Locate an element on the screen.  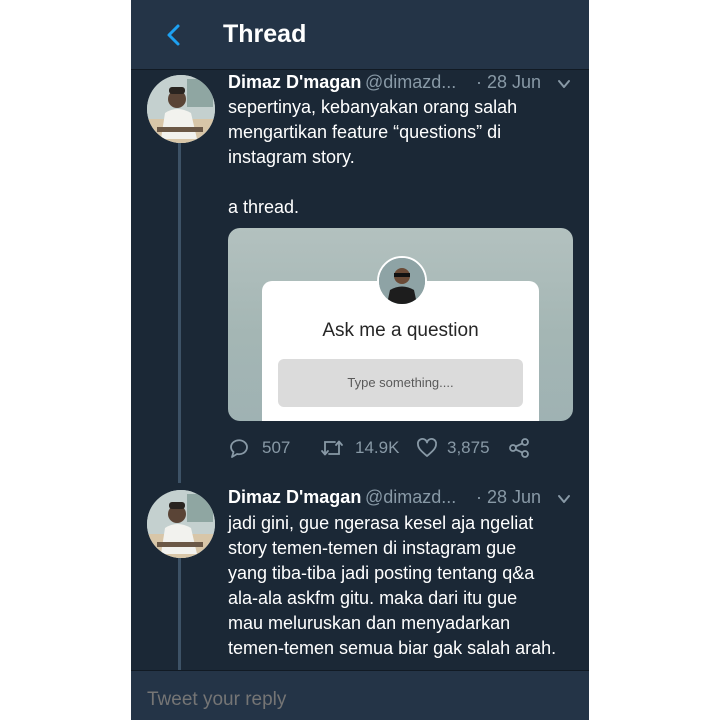
tweet-line: instagram story. is located at coordinates (291, 157).